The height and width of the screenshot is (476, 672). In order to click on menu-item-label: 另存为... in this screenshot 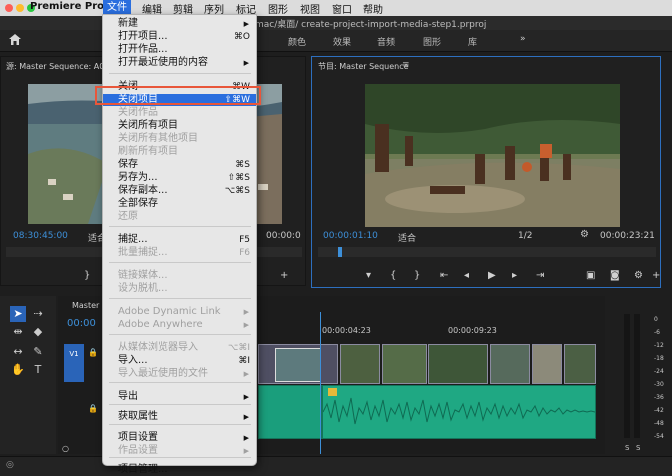, I will do `click(138, 177)`.